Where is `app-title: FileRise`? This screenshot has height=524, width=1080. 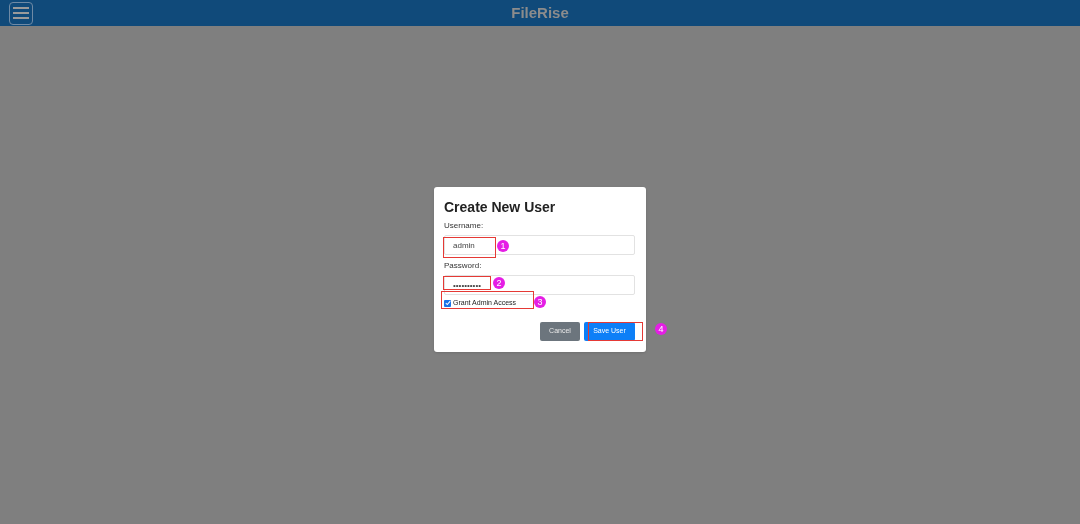
app-title: FileRise is located at coordinates (540, 12).